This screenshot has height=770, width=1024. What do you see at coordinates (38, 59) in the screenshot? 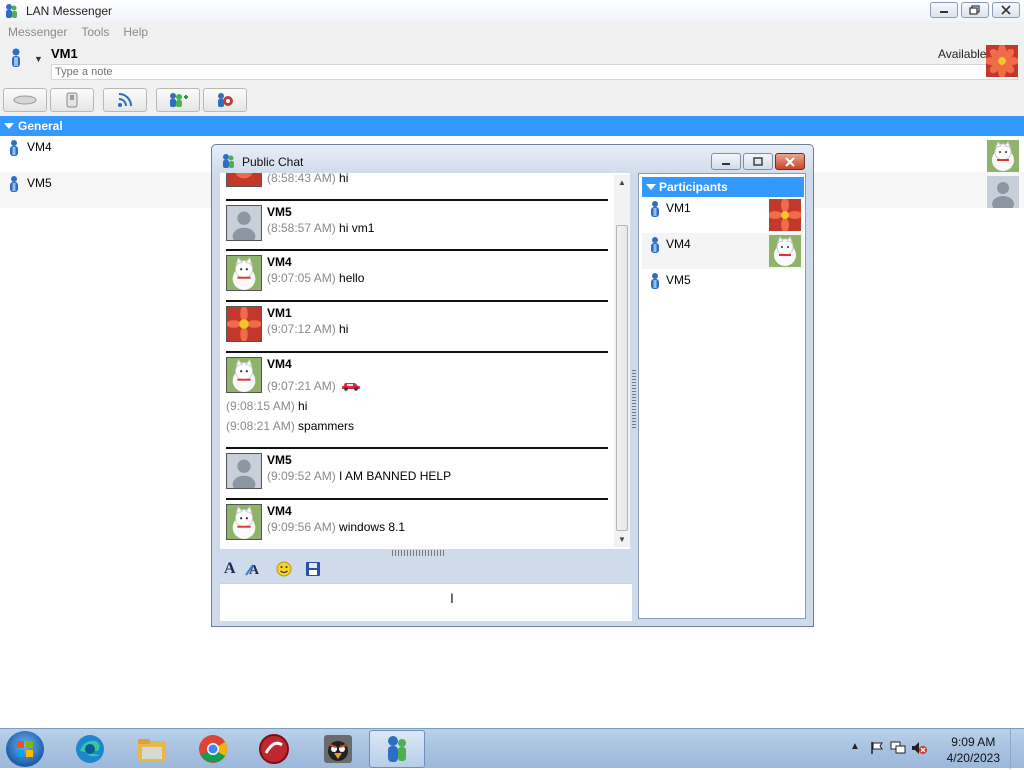
I see `status-dropdown-icon: ▼` at bounding box center [38, 59].